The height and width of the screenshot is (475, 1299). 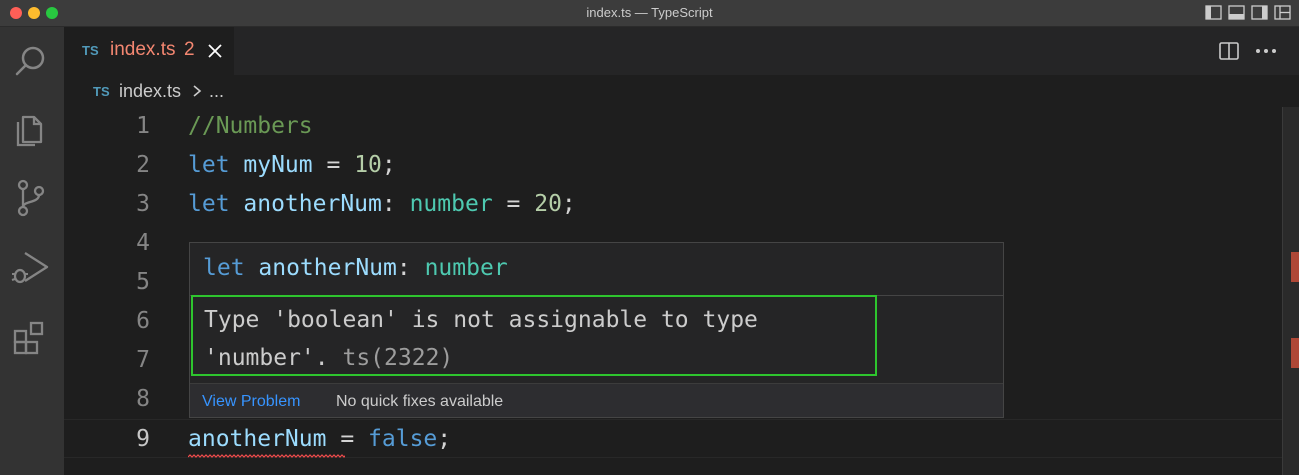 I want to click on window-title: index.ts — TypeScript, so click(x=649, y=12).